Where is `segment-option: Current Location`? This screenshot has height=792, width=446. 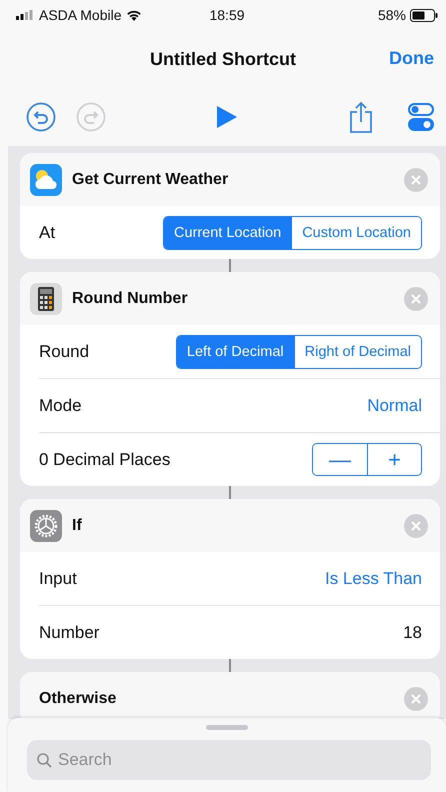
segment-option: Current Location is located at coordinates (228, 232).